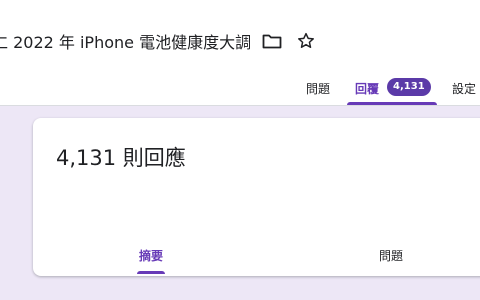  What do you see at coordinates (240, 88) in the screenshot?
I see `form-tabs: 問題 回覆 4,131 設定` at bounding box center [240, 88].